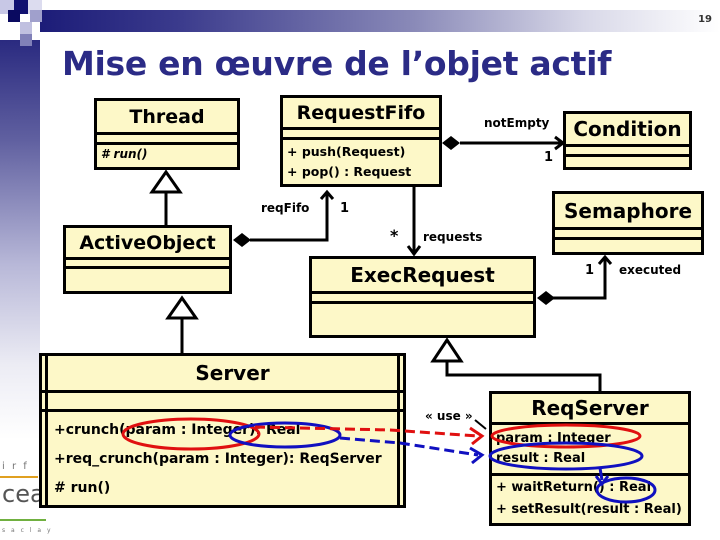 The image size is (720, 540). I want to click on link-result-to-waitreturn, so click(601, 474).